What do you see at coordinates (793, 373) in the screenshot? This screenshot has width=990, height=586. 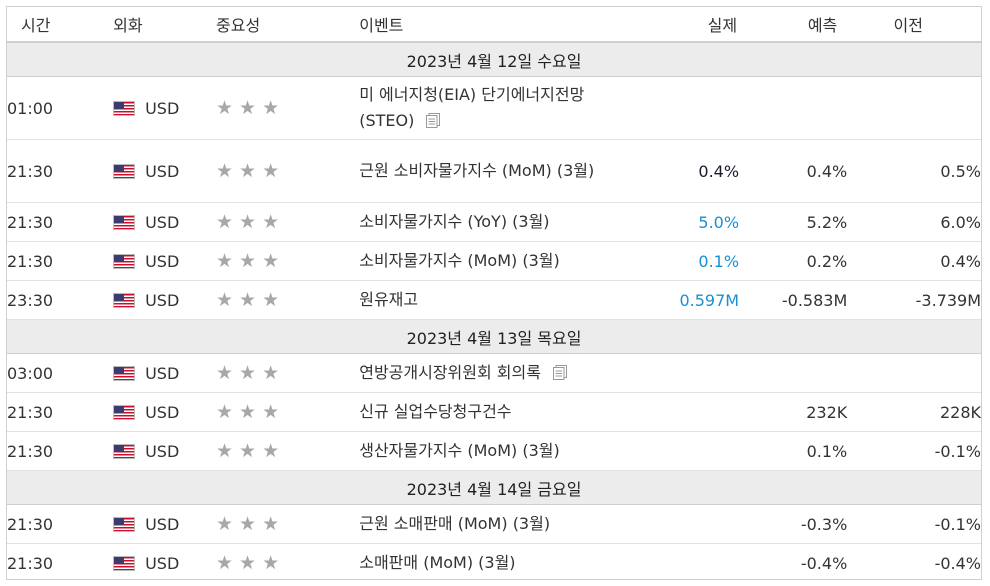 I see `forecast-value` at bounding box center [793, 373].